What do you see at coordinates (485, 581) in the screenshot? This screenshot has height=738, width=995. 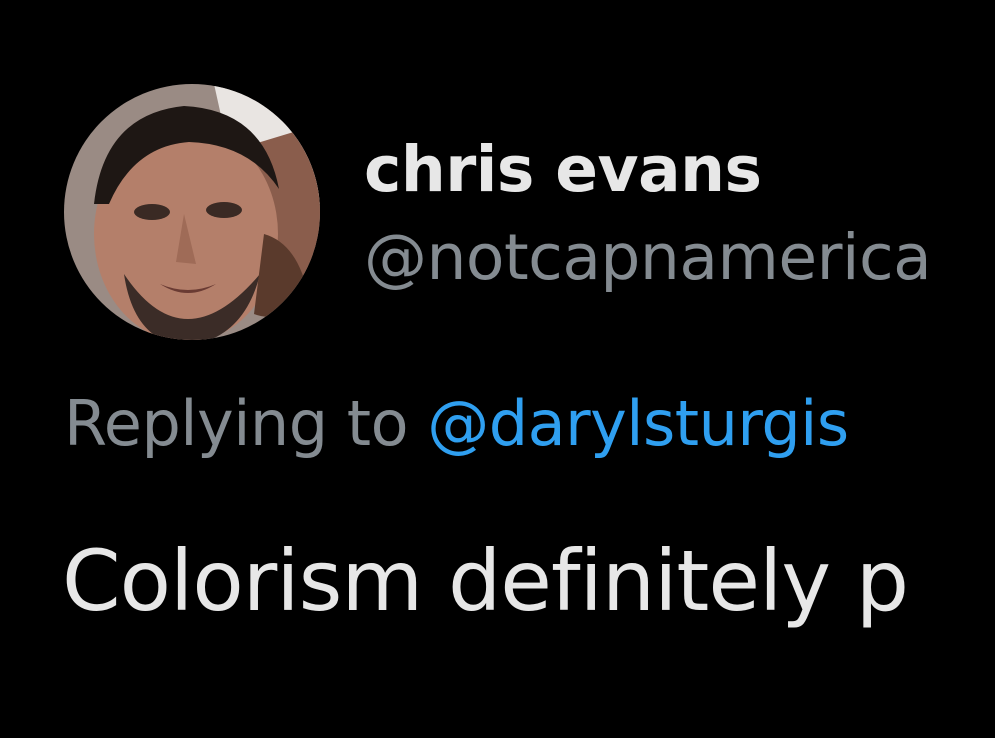 I see `tweet-text: Colorism definitely p` at bounding box center [485, 581].